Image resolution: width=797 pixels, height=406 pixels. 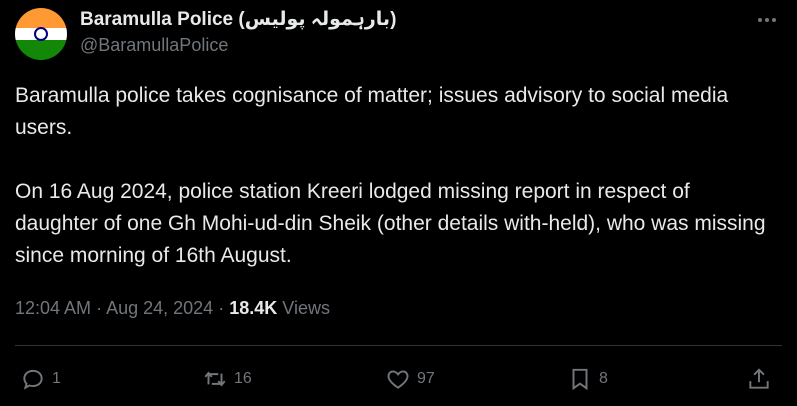 I want to click on reply-icon, so click(x=33, y=379).